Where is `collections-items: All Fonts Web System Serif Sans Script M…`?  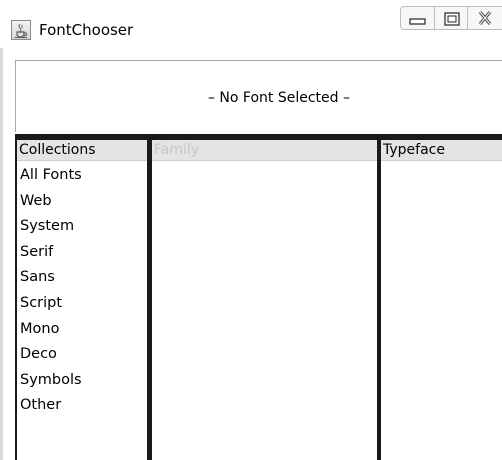 collections-items: All Fonts Web System Serif Sans Script M… is located at coordinates (82, 290).